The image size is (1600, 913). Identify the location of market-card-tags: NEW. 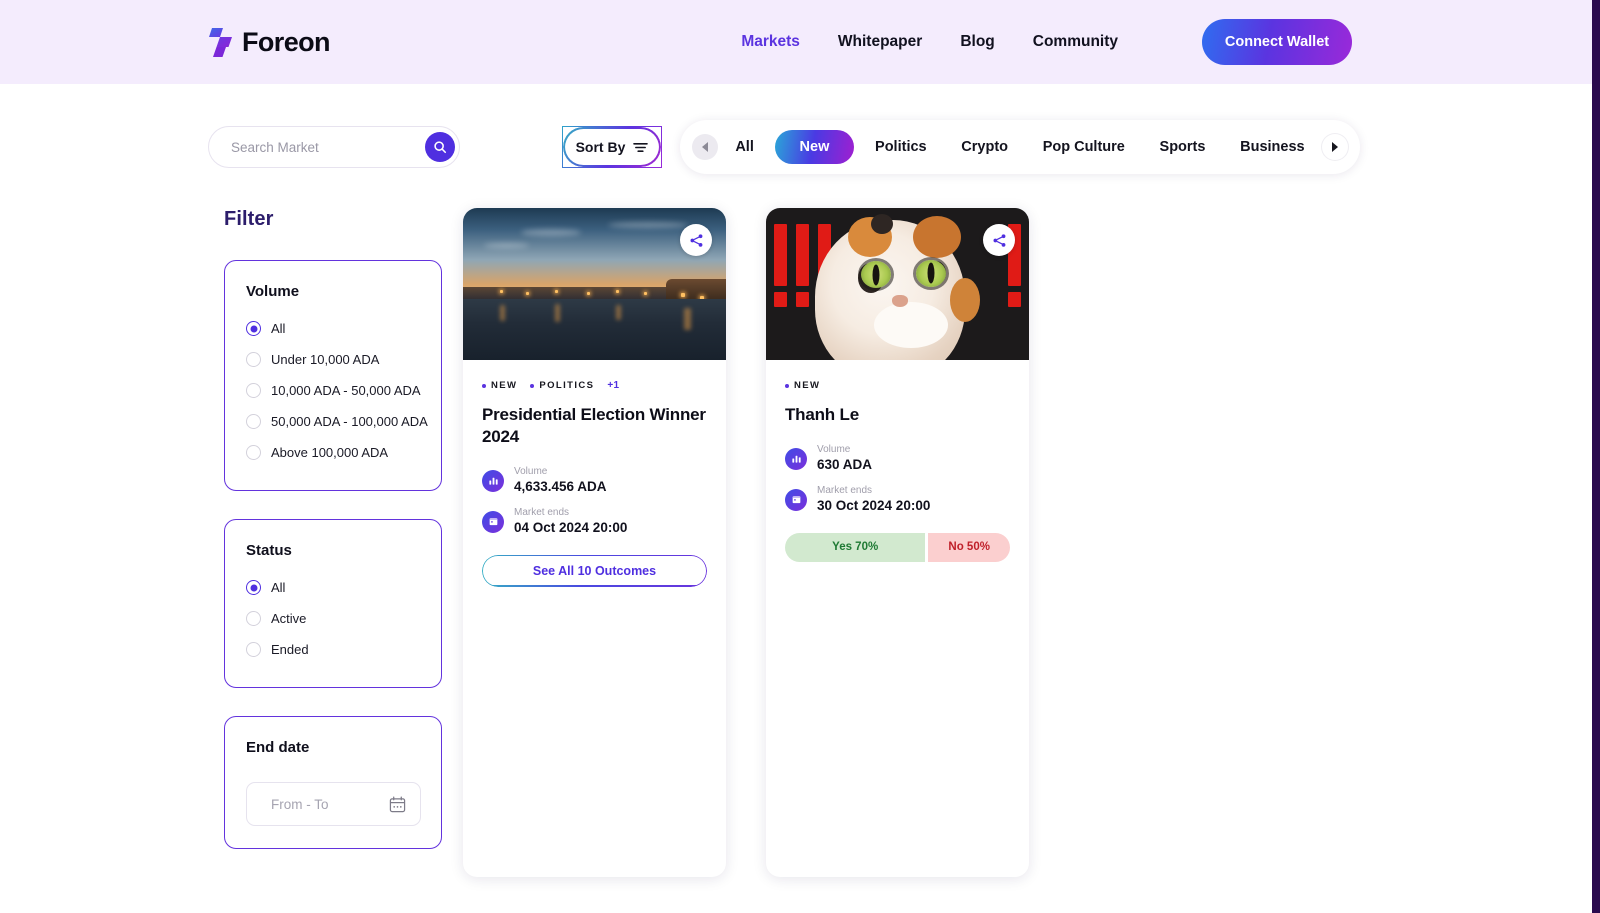
(897, 385).